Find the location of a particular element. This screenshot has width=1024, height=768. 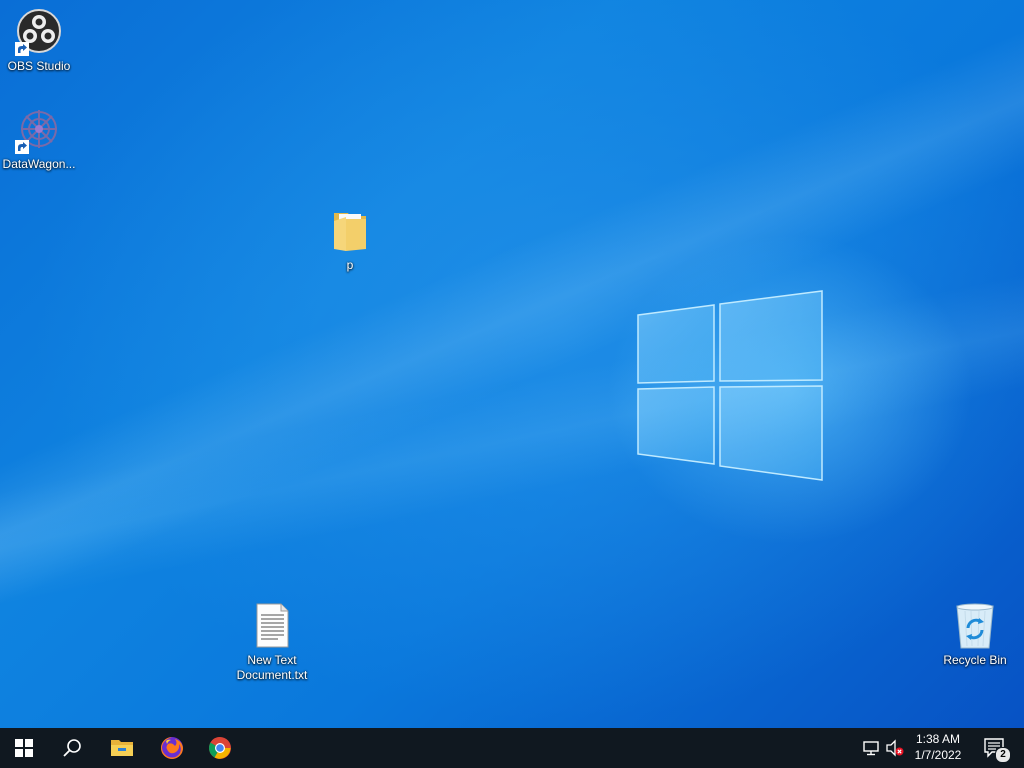

chrome-icon is located at coordinates (220, 748).